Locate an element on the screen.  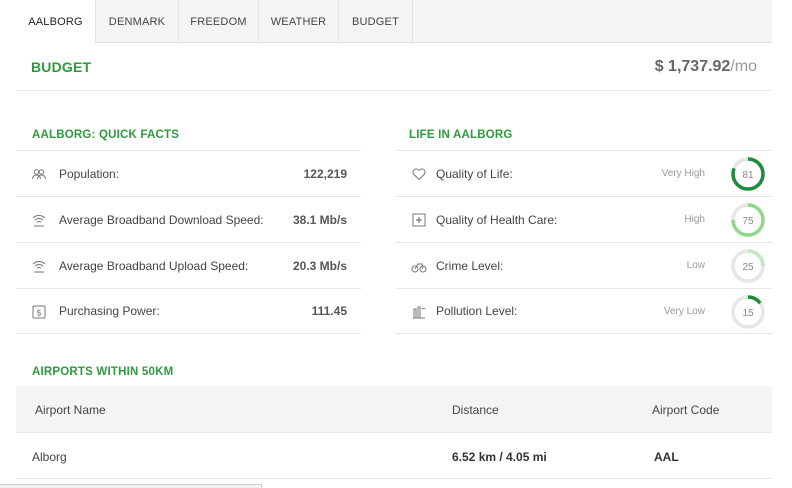
score-value: 81 is located at coordinates (748, 175).